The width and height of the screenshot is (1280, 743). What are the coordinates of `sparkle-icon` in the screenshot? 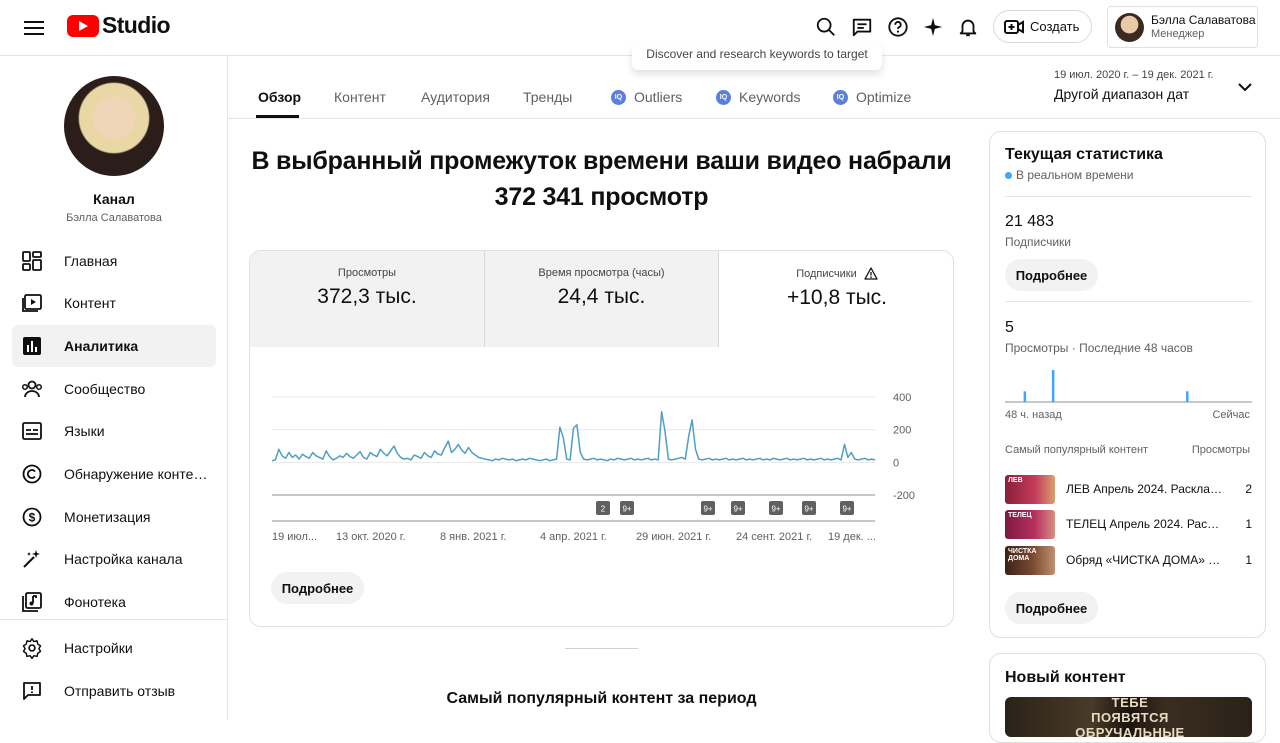 It's located at (933, 27).